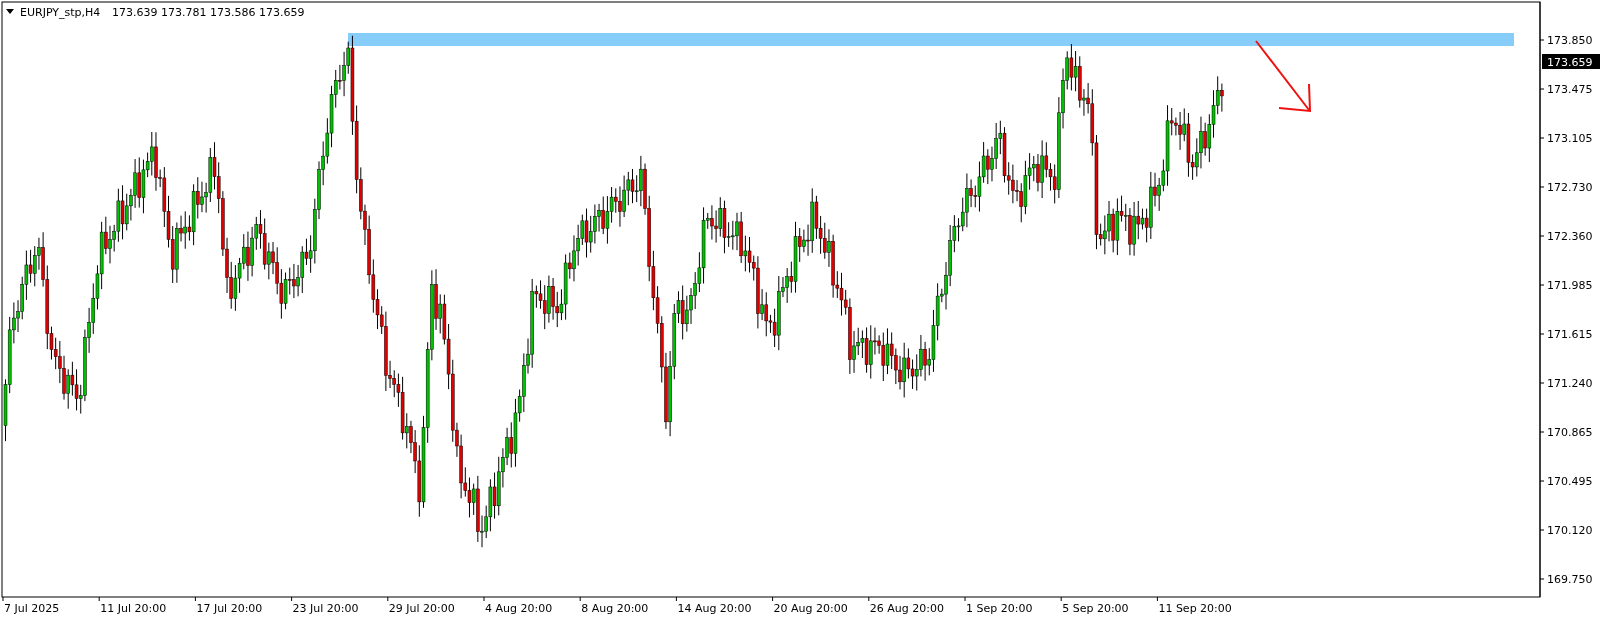  I want to click on current-price-tag: 173.659, so click(1571, 61).